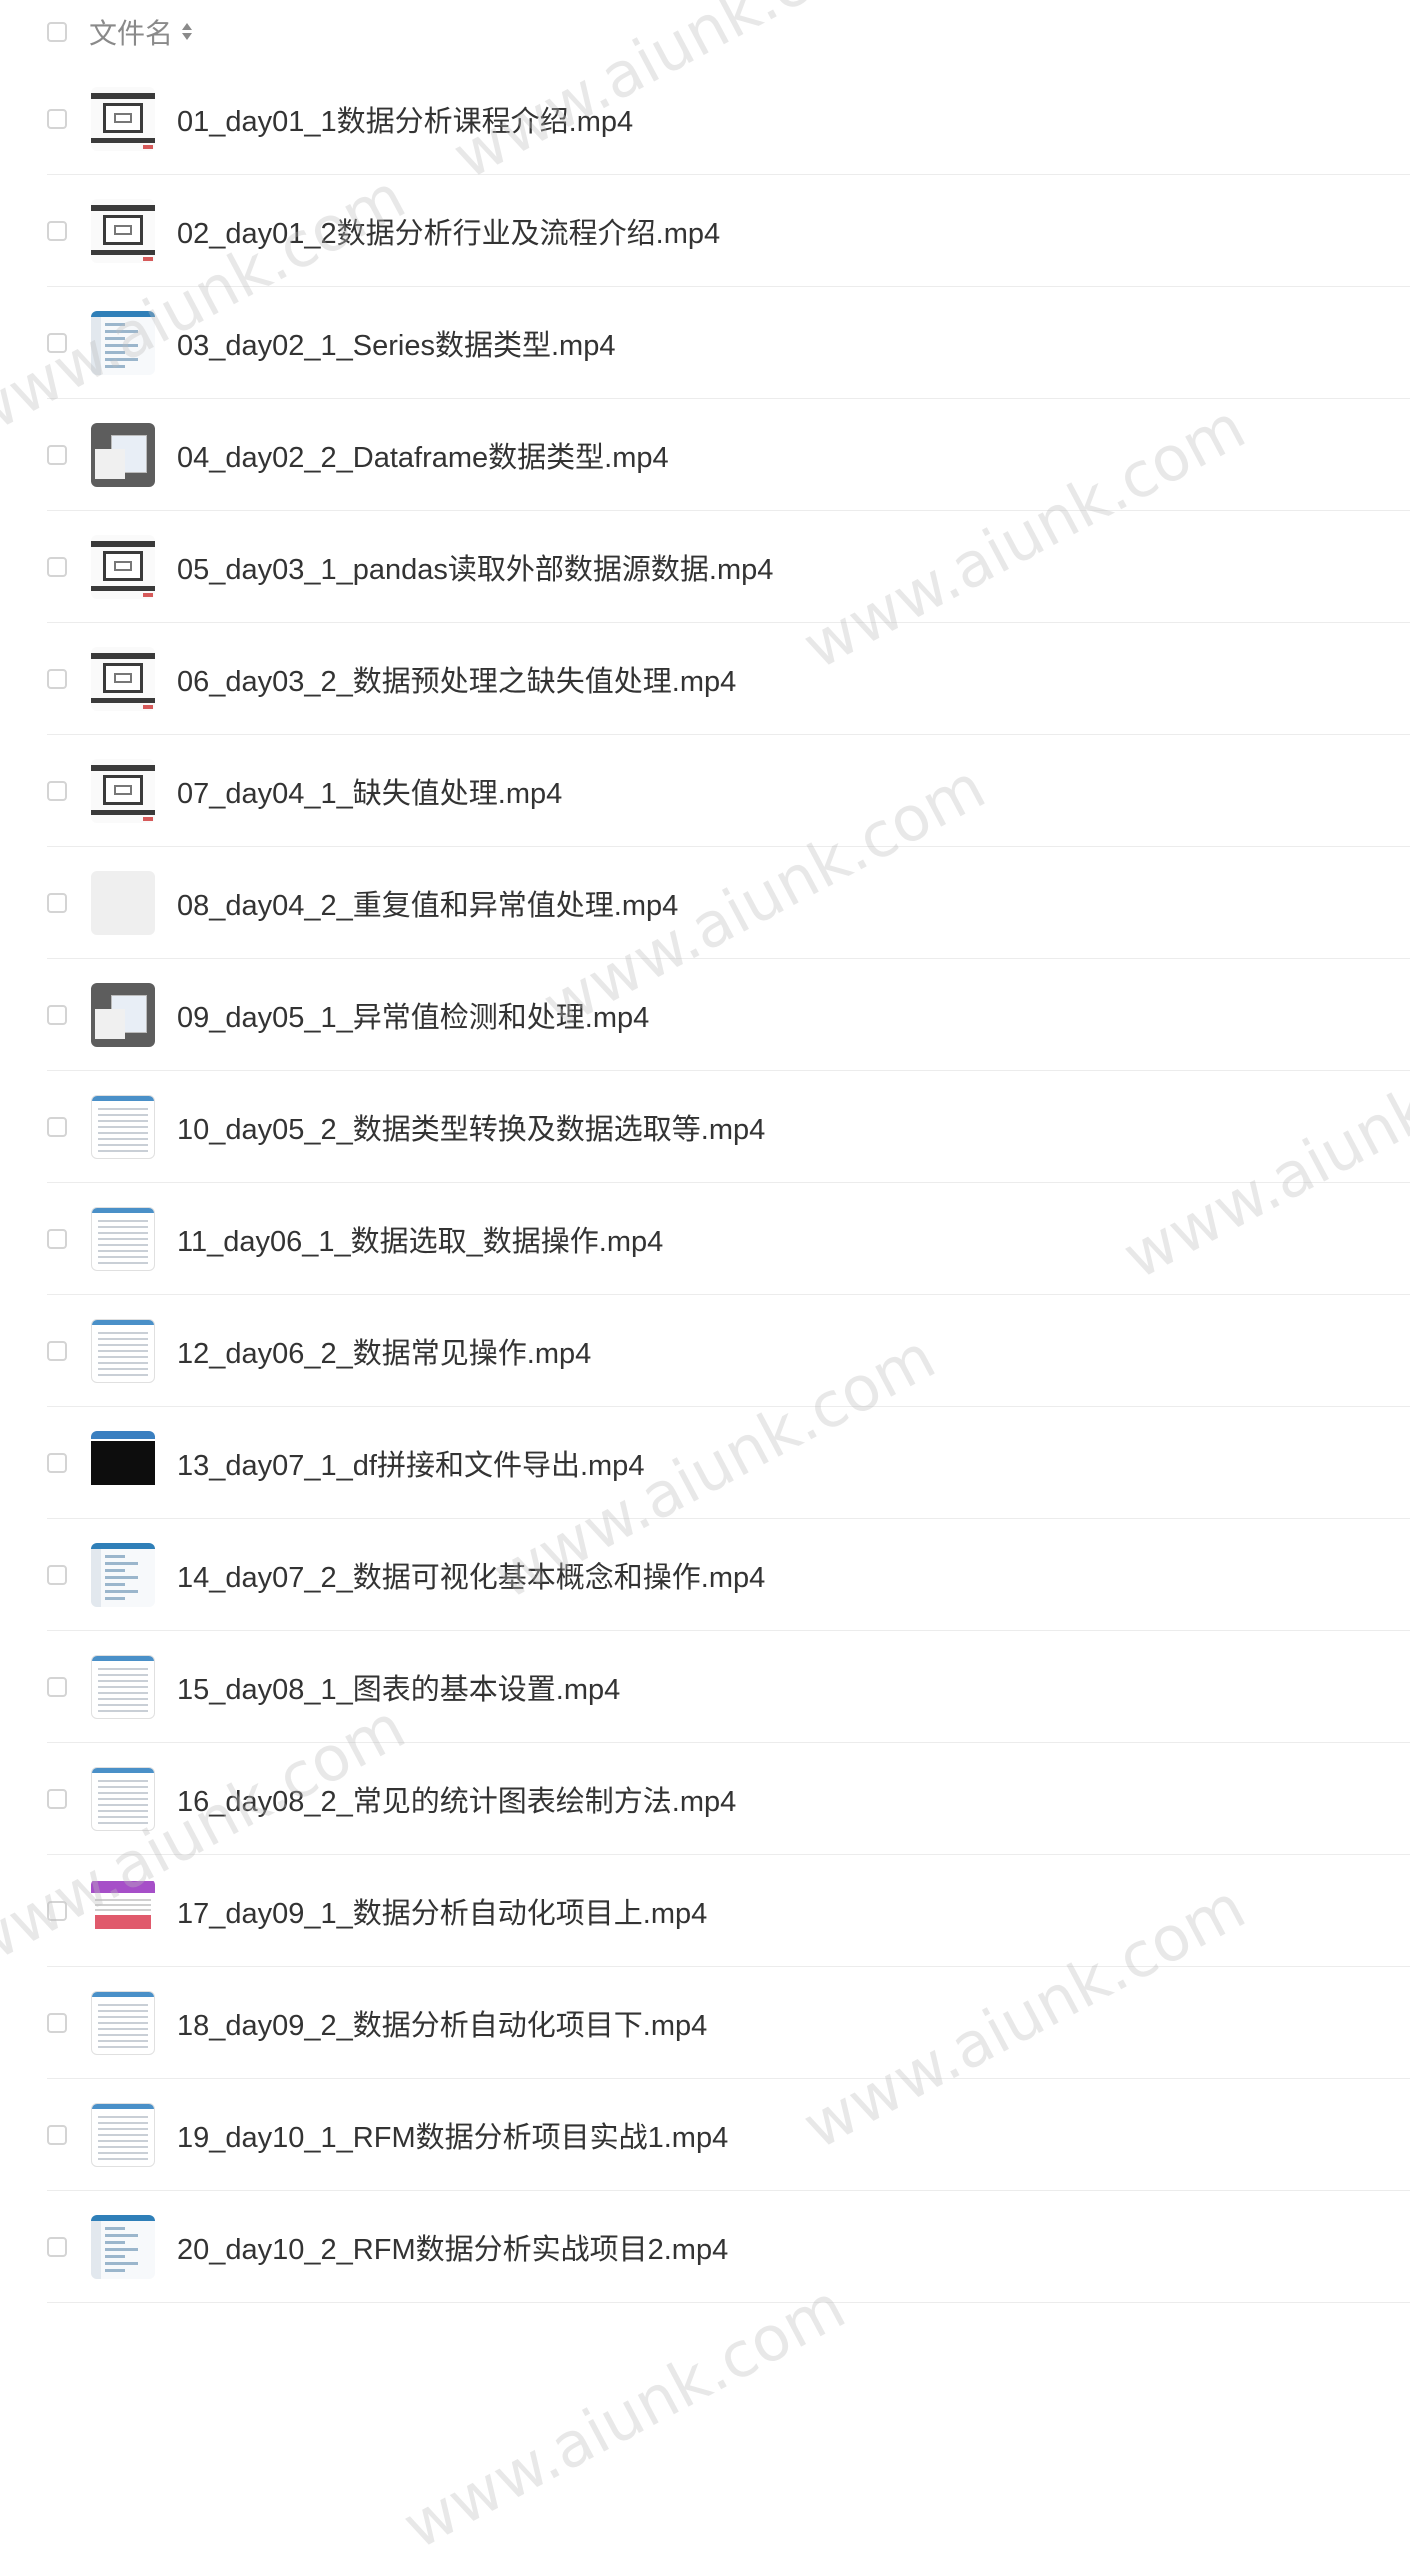 The image size is (1410, 2563). Describe the element at coordinates (131, 32) in the screenshot. I see `filename-column-header: 文件名` at that location.